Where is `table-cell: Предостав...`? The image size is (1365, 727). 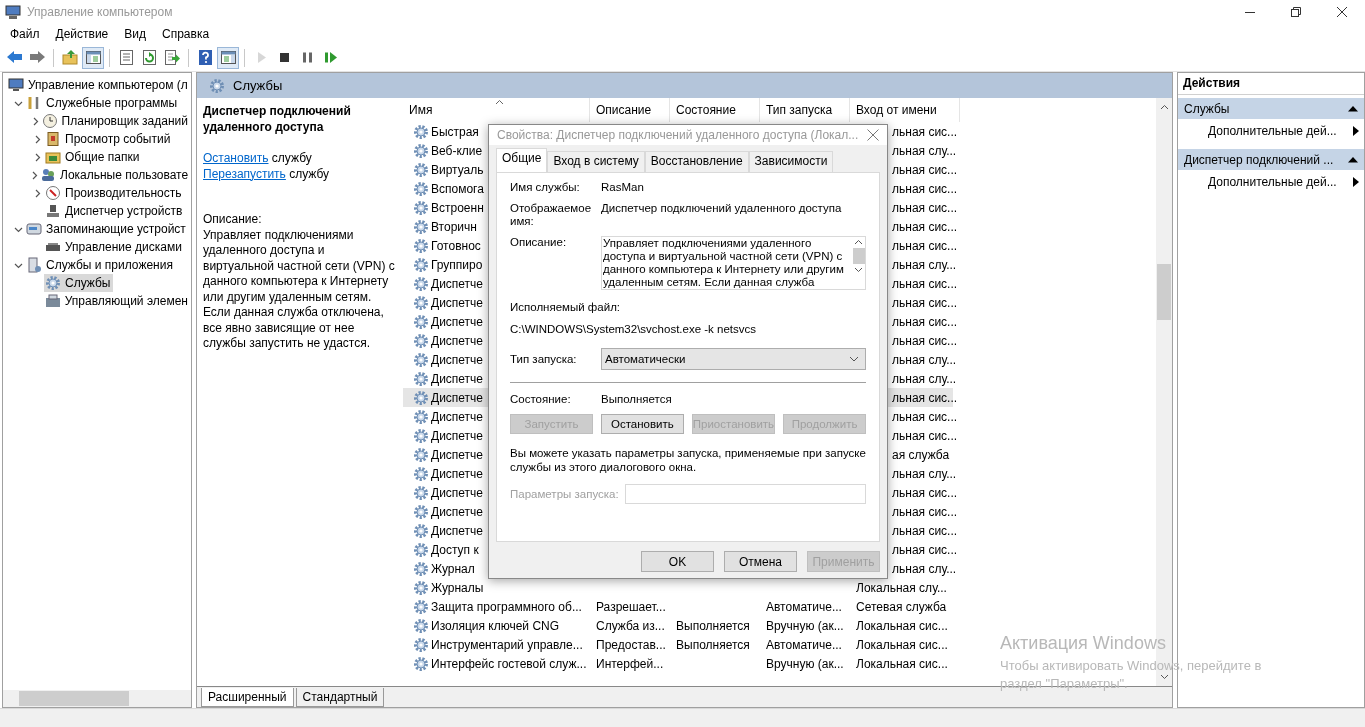 table-cell: Предостав... is located at coordinates (631, 644).